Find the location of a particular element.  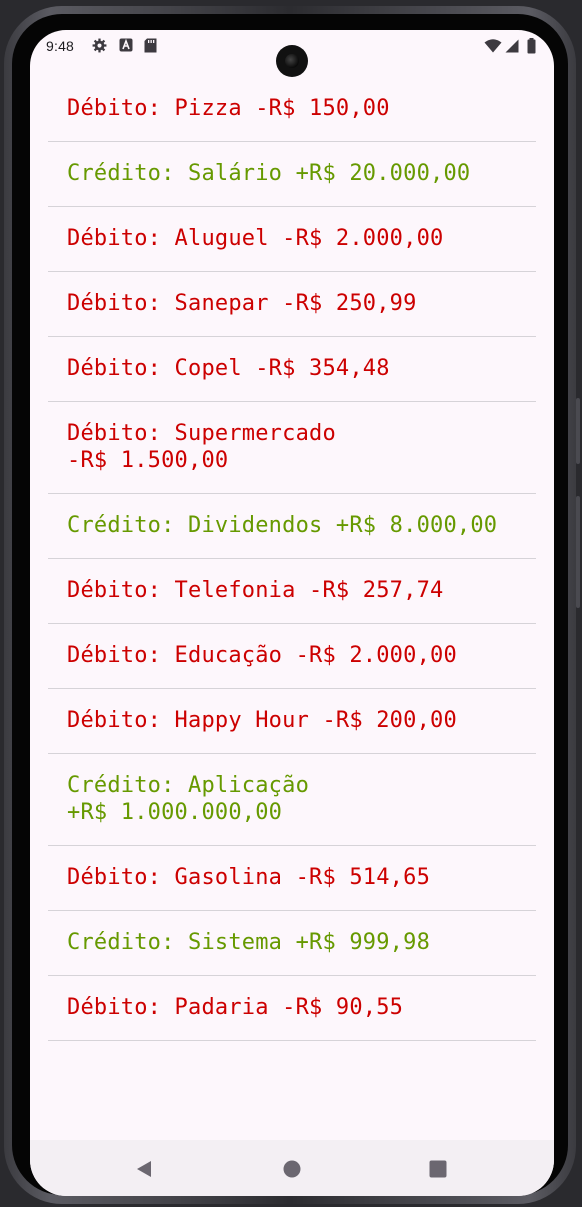

signal-icon is located at coordinates (512, 48).